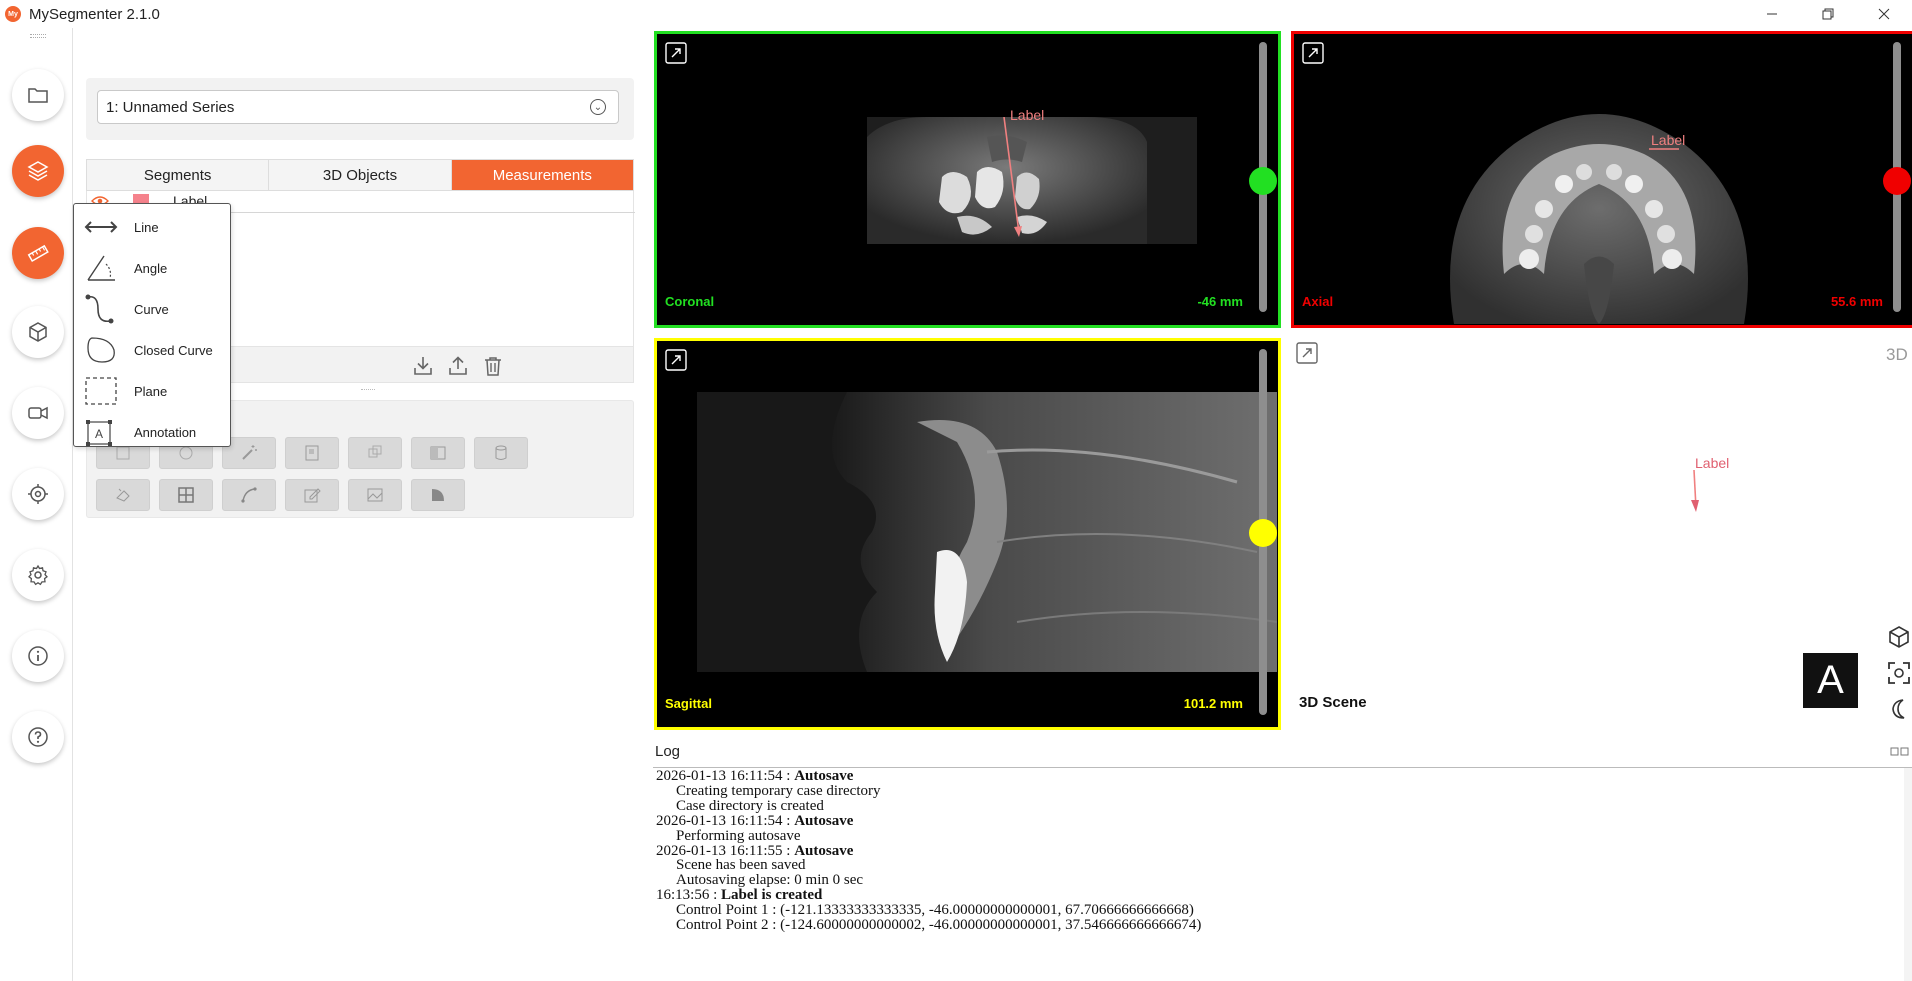  Describe the element at coordinates (1263, 533) in the screenshot. I see `sagittal-slider-handle` at that location.